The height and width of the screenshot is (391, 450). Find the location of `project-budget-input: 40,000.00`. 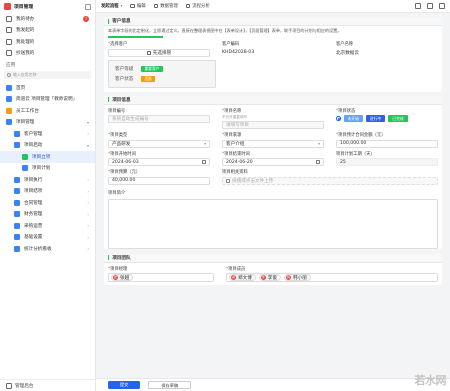

project-budget-input: 40,000.00 is located at coordinates (159, 180).